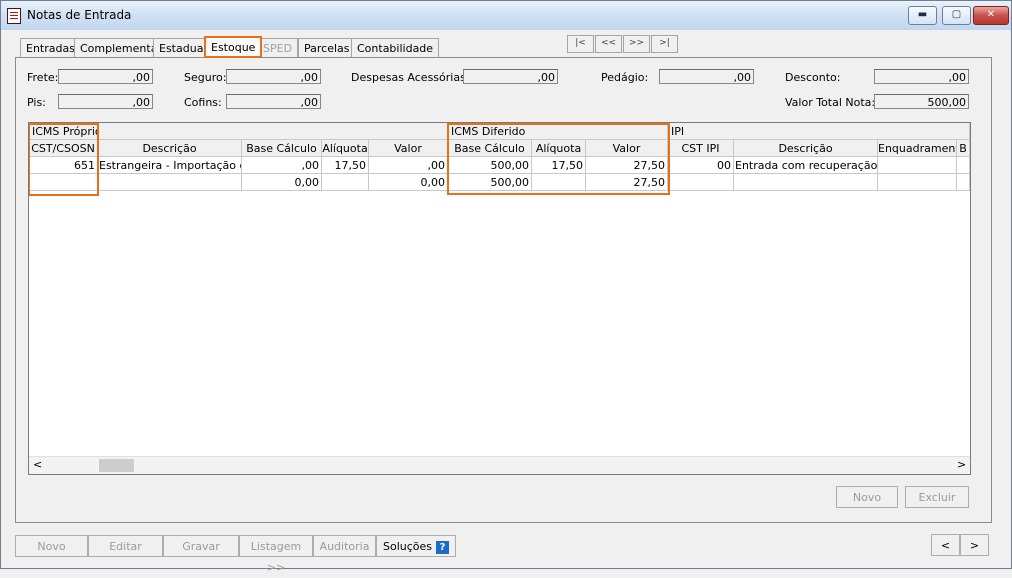 This screenshot has width=1012, height=578. I want to click on prev-button: <, so click(945, 545).